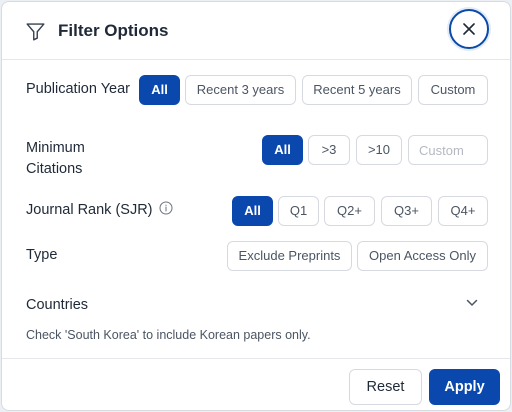 Image resolution: width=512 pixels, height=412 pixels. What do you see at coordinates (78, 89) in the screenshot?
I see `publication-year-label: Publication Year` at bounding box center [78, 89].